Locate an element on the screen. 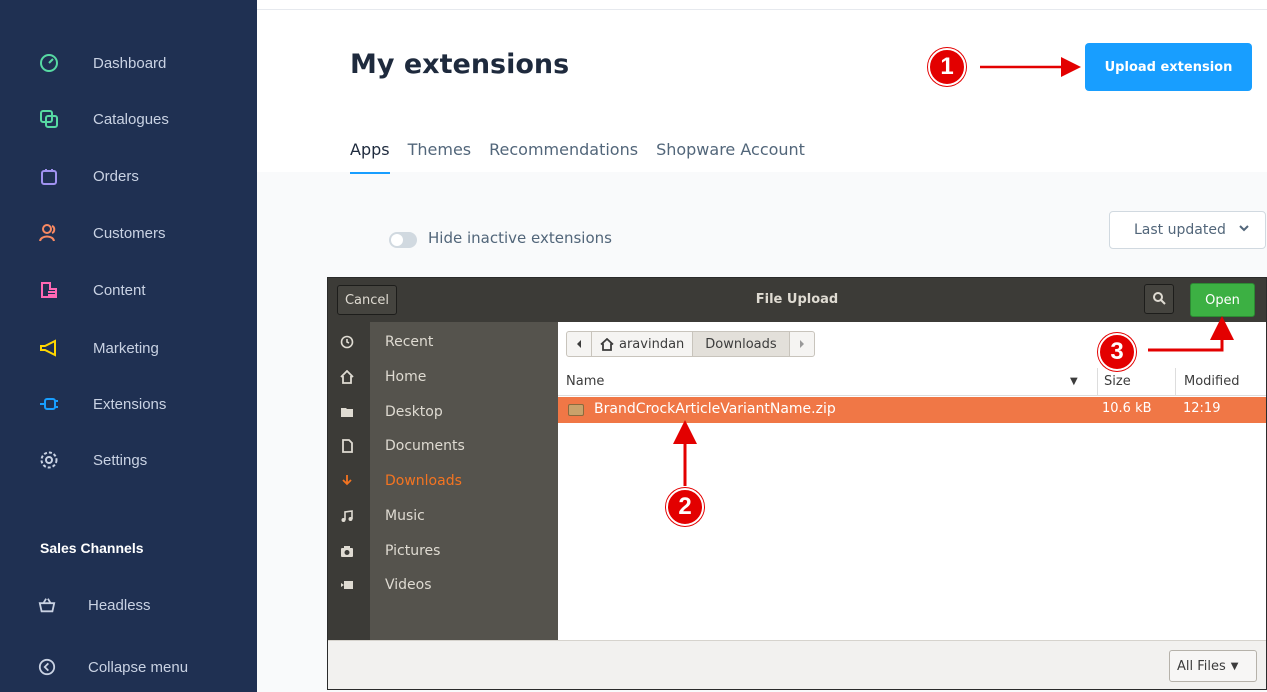 This screenshot has width=1267, height=692. collapse-menu-button: Collapse menu is located at coordinates (128, 667).